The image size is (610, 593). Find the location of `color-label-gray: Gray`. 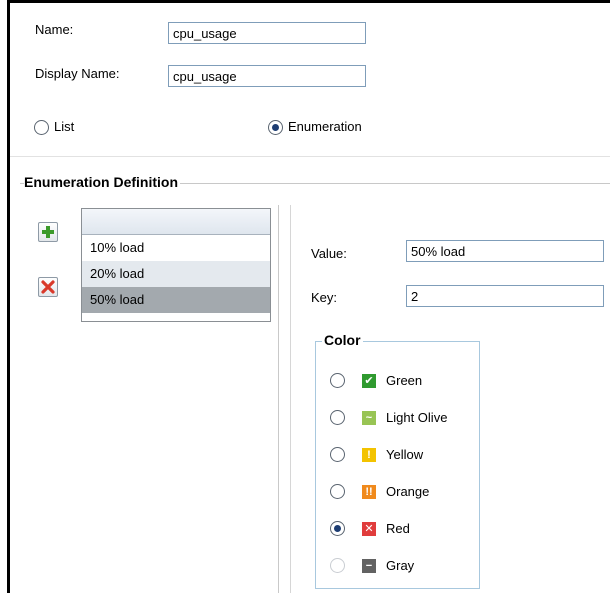

color-label-gray: Gray is located at coordinates (400, 565).